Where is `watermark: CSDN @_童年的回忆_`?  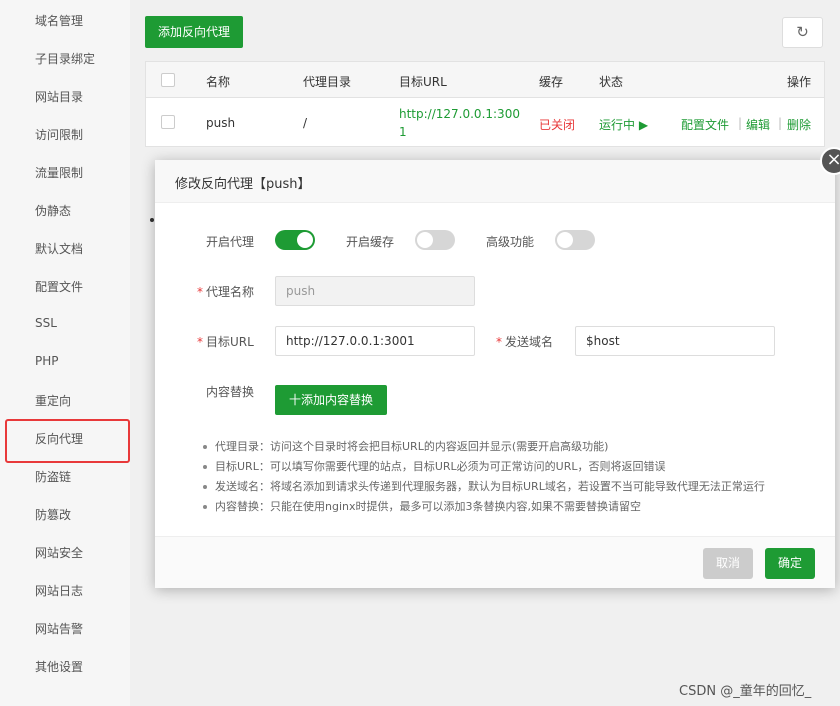
watermark: CSDN @_童年的回忆_ is located at coordinates (745, 691).